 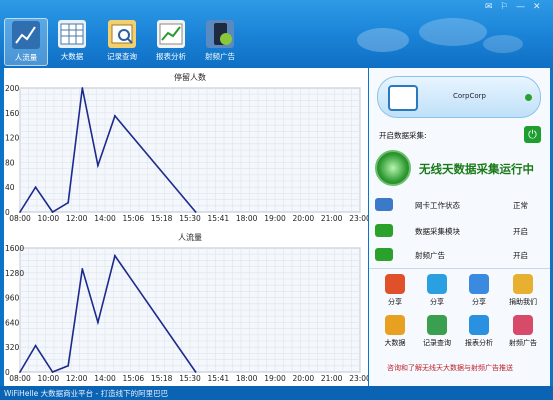 What do you see at coordinates (479, 325) in the screenshot?
I see `cloud-report-icon` at bounding box center [479, 325].